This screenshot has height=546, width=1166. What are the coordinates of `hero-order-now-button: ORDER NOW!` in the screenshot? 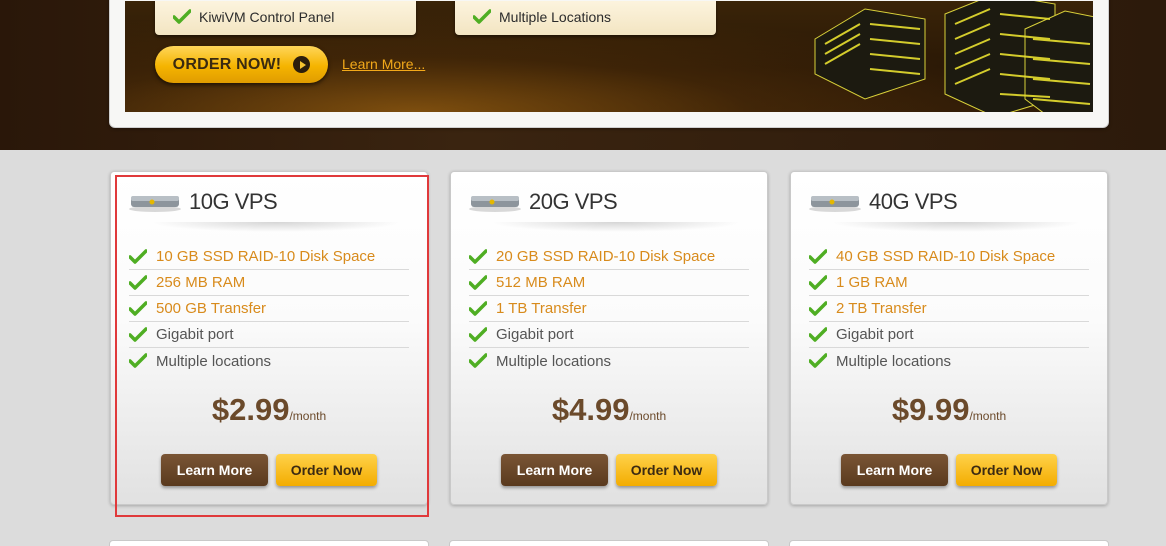 It's located at (241, 64).